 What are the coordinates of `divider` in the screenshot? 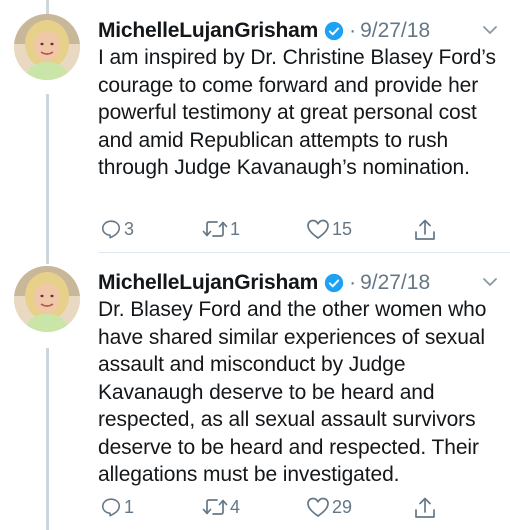 It's located at (304, 252).